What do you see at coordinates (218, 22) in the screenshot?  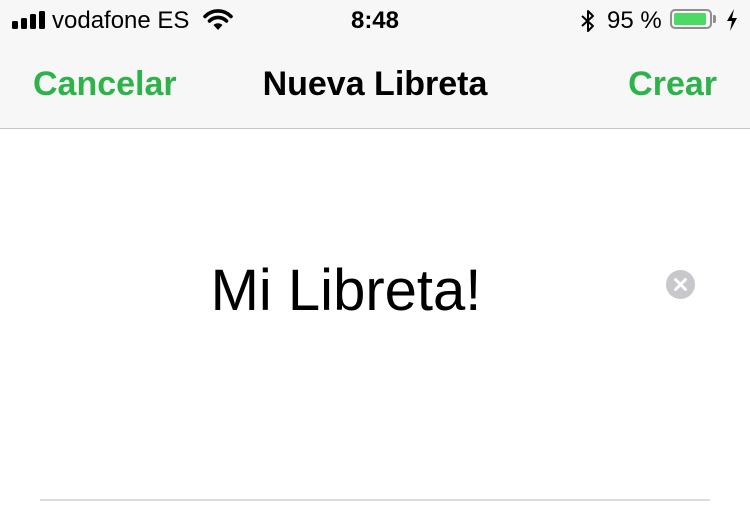 I see `wifi-icon` at bounding box center [218, 22].